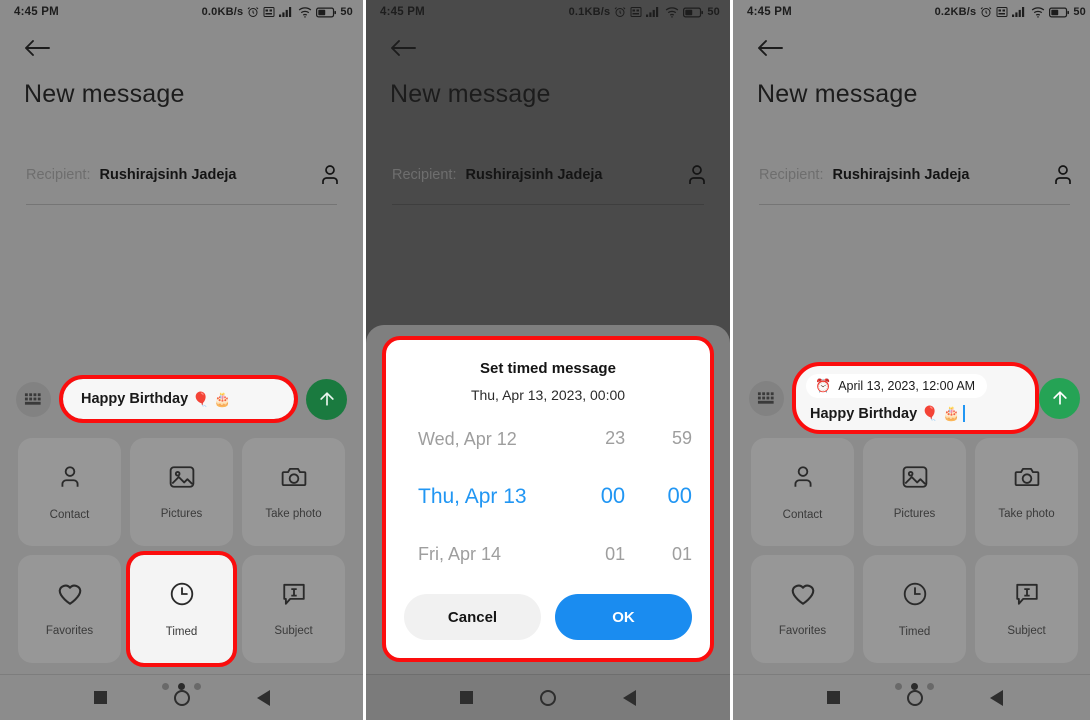  Describe the element at coordinates (305, 12) in the screenshot. I see `wifi-icon` at that location.